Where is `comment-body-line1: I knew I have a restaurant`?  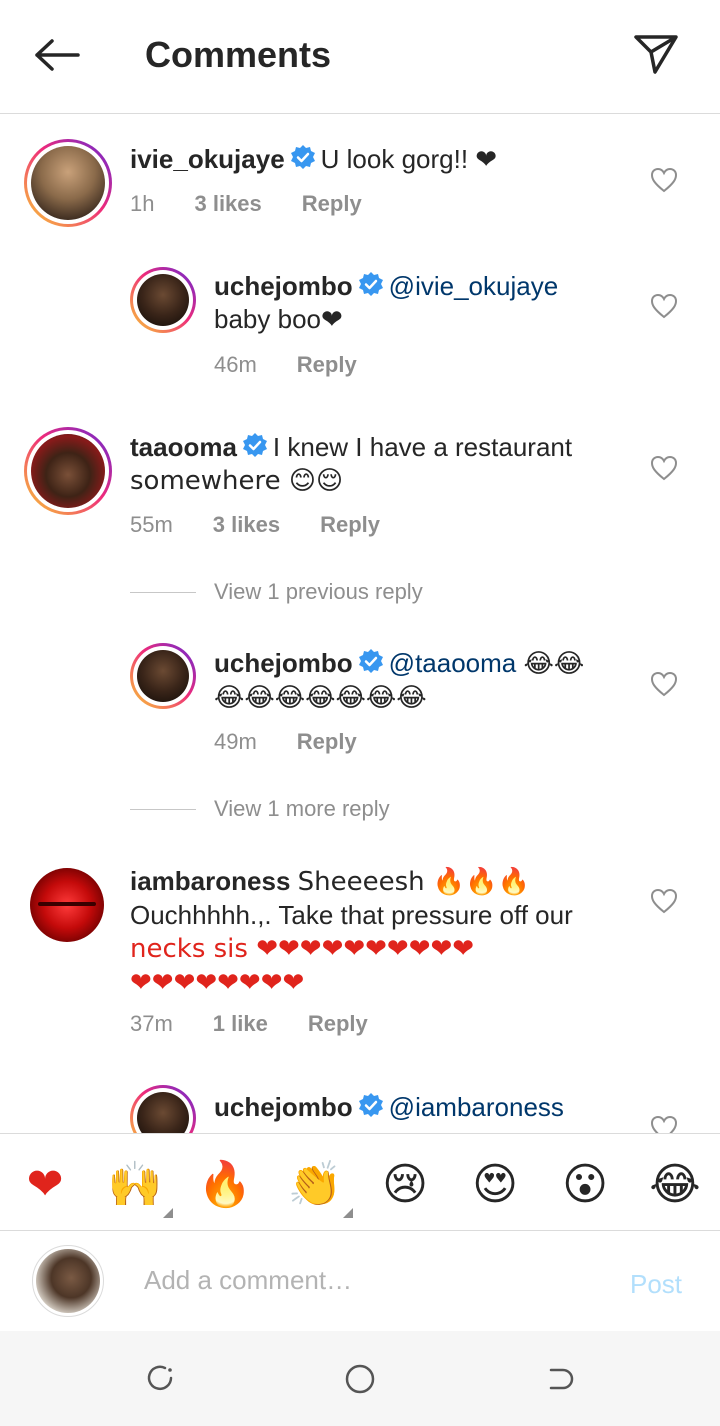 comment-body-line1: I knew I have a restaurant is located at coordinates (422, 447).